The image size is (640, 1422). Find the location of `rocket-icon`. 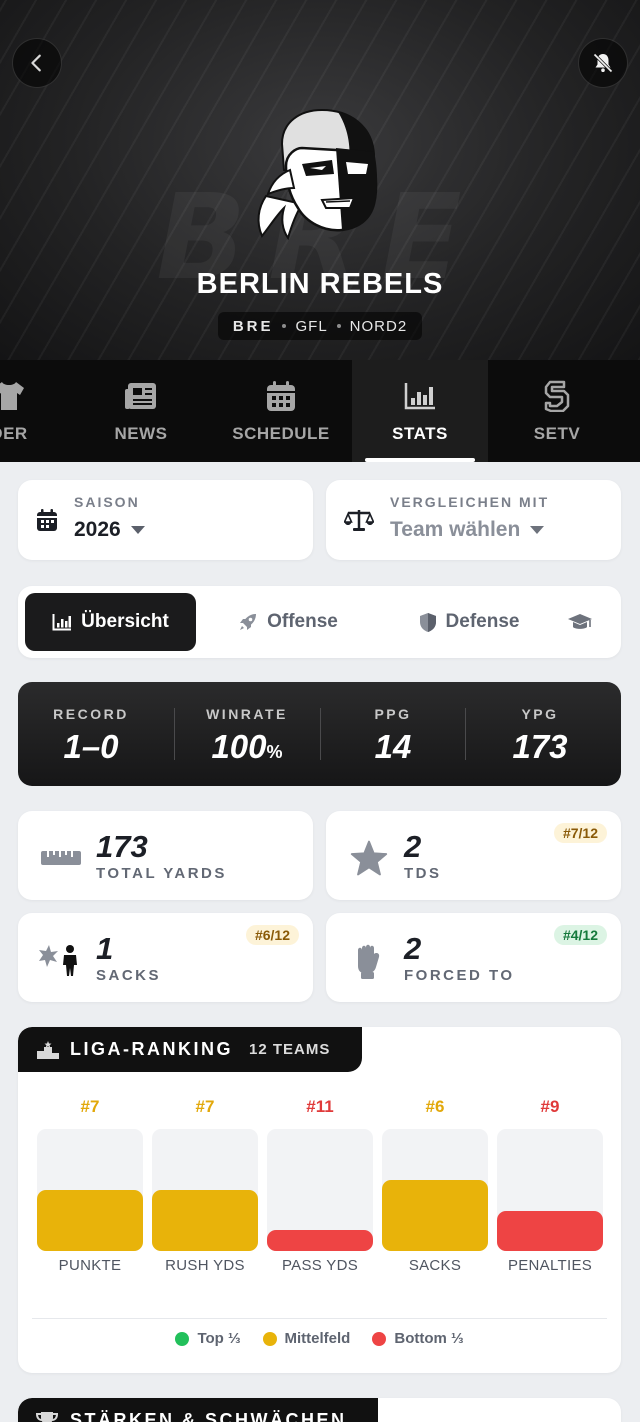

rocket-icon is located at coordinates (248, 622).